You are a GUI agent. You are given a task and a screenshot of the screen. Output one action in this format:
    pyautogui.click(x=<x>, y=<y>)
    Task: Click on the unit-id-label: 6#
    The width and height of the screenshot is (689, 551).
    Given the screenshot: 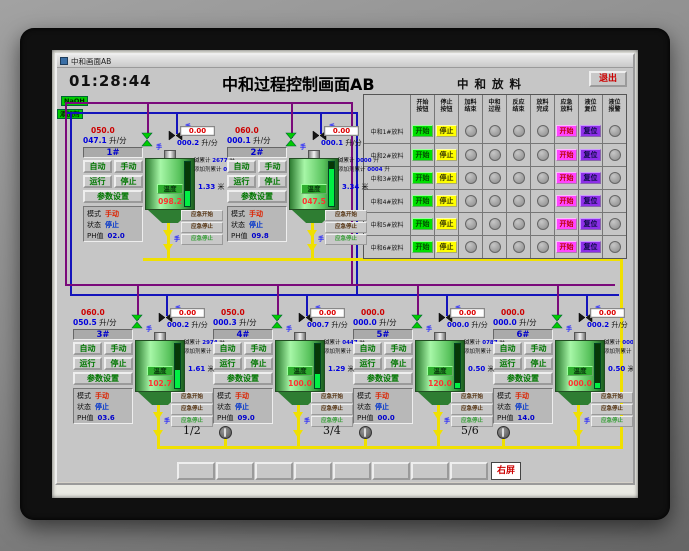 What is the action you would take?
    pyautogui.click(x=523, y=334)
    